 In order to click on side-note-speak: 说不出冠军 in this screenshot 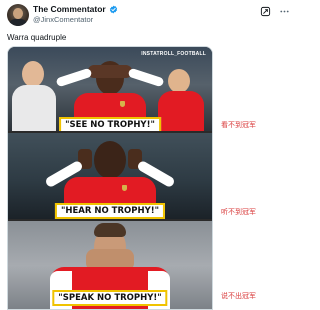, I will do `click(238, 296)`.